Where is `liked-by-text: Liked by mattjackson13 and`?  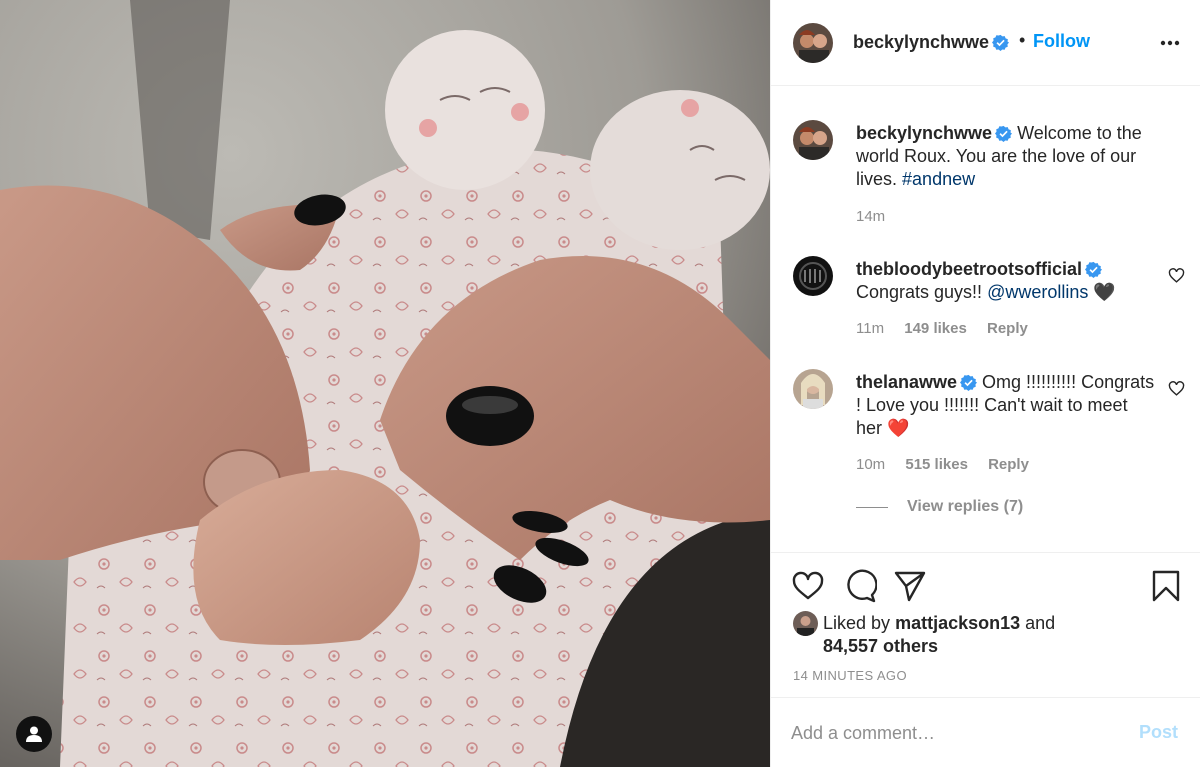
liked-by-text: Liked by mattjackson13 and is located at coordinates (939, 623).